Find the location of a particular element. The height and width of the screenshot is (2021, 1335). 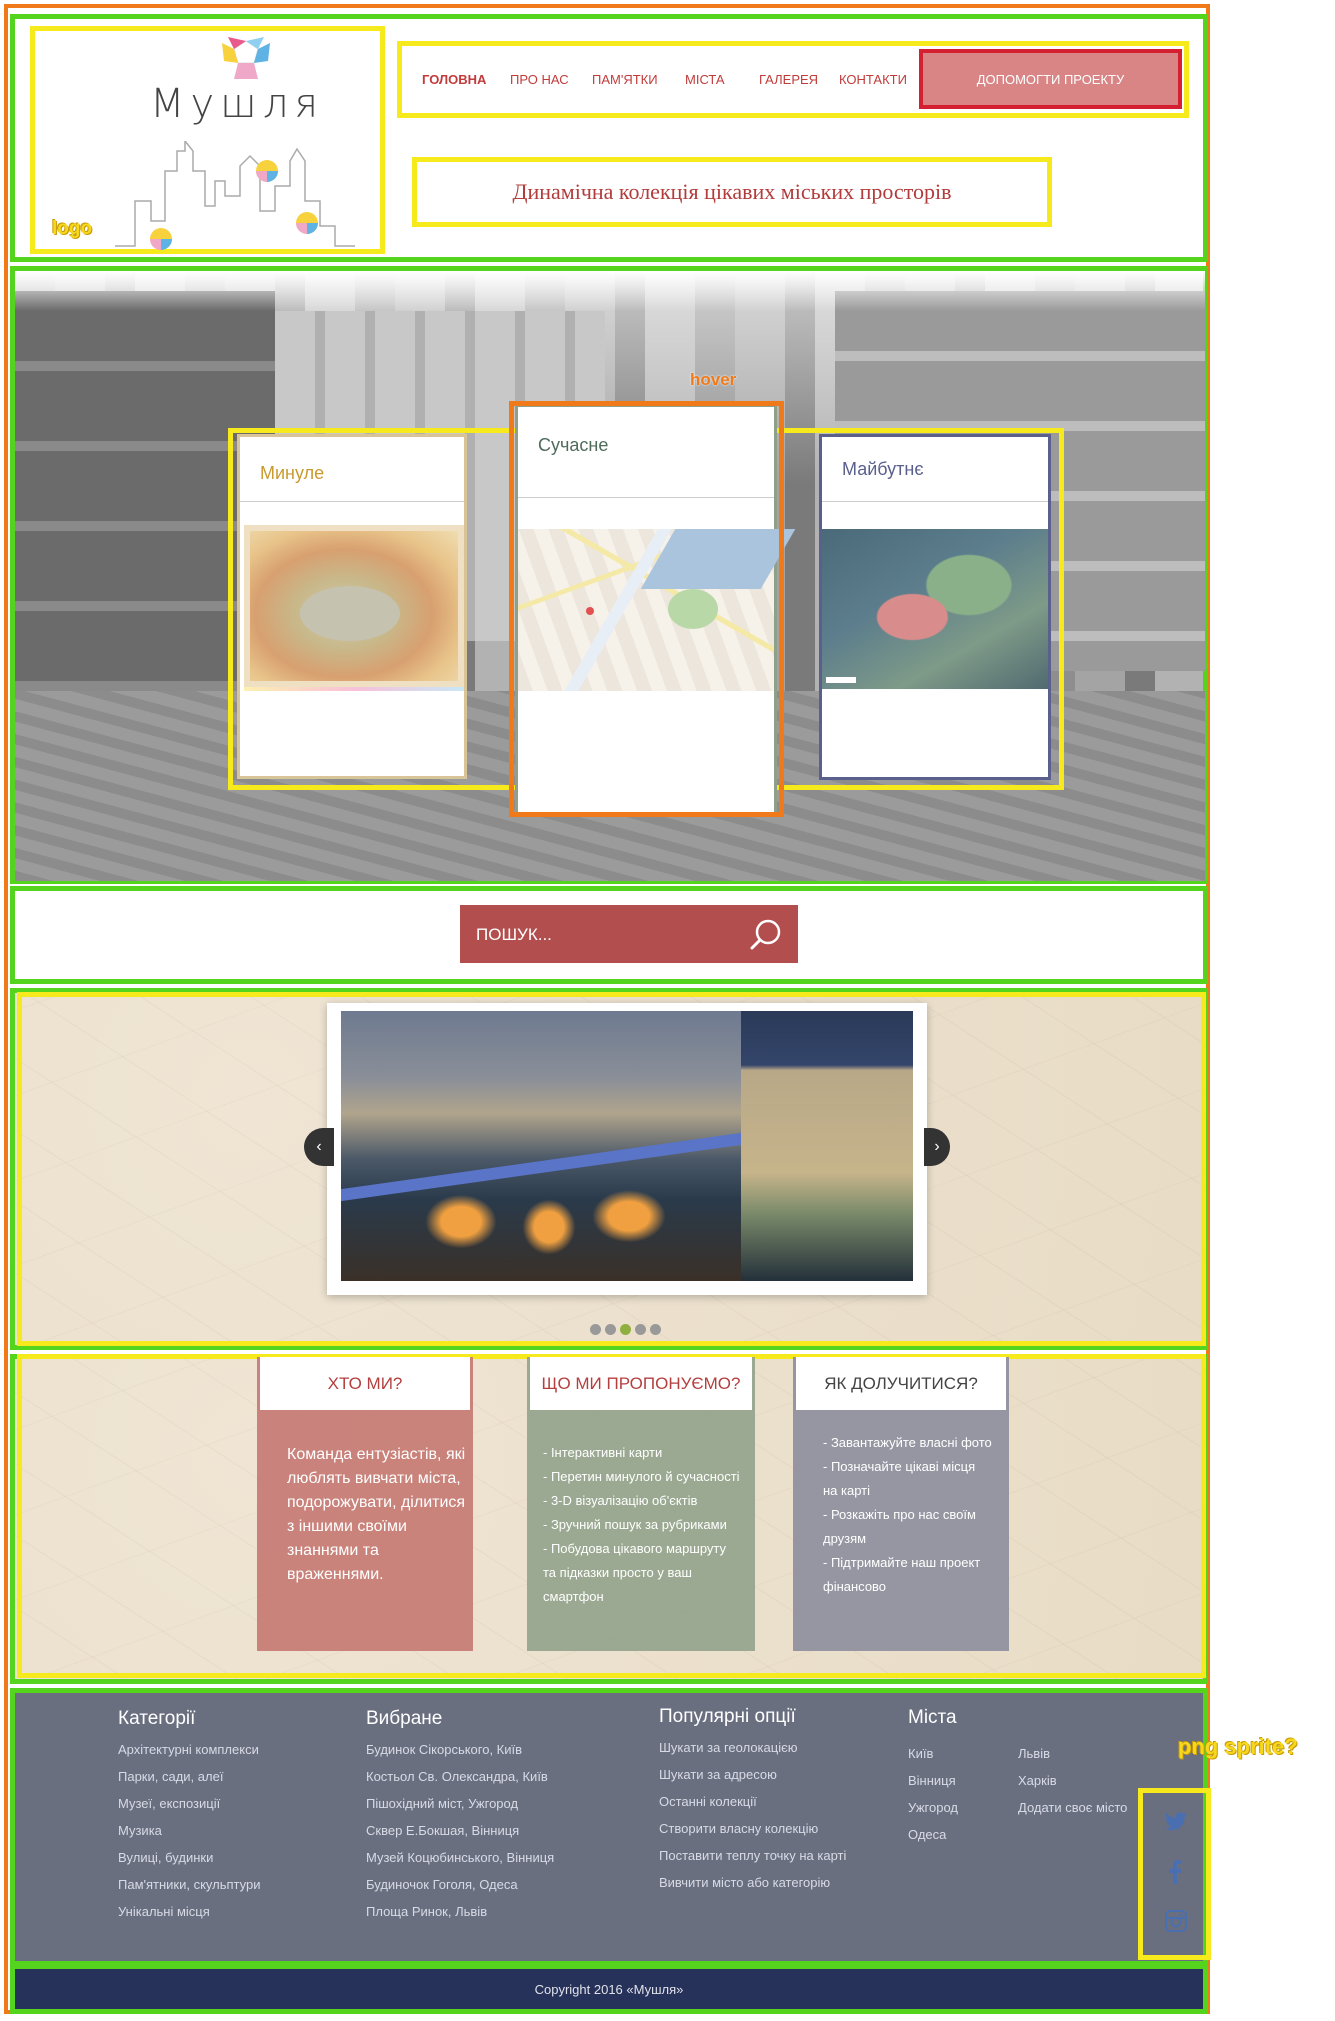

footer-cities-col2: Львів Харків Додати своє місто is located at coordinates (1083, 1780).